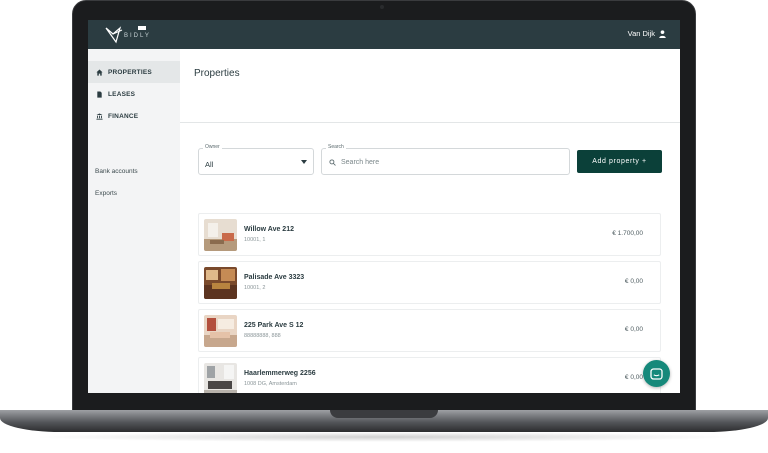 Image resolution: width=768 pixels, height=453 pixels. I want to click on search-icon, so click(332, 162).